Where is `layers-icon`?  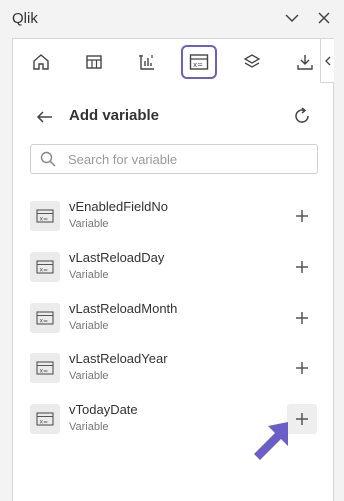
layers-icon is located at coordinates (252, 61).